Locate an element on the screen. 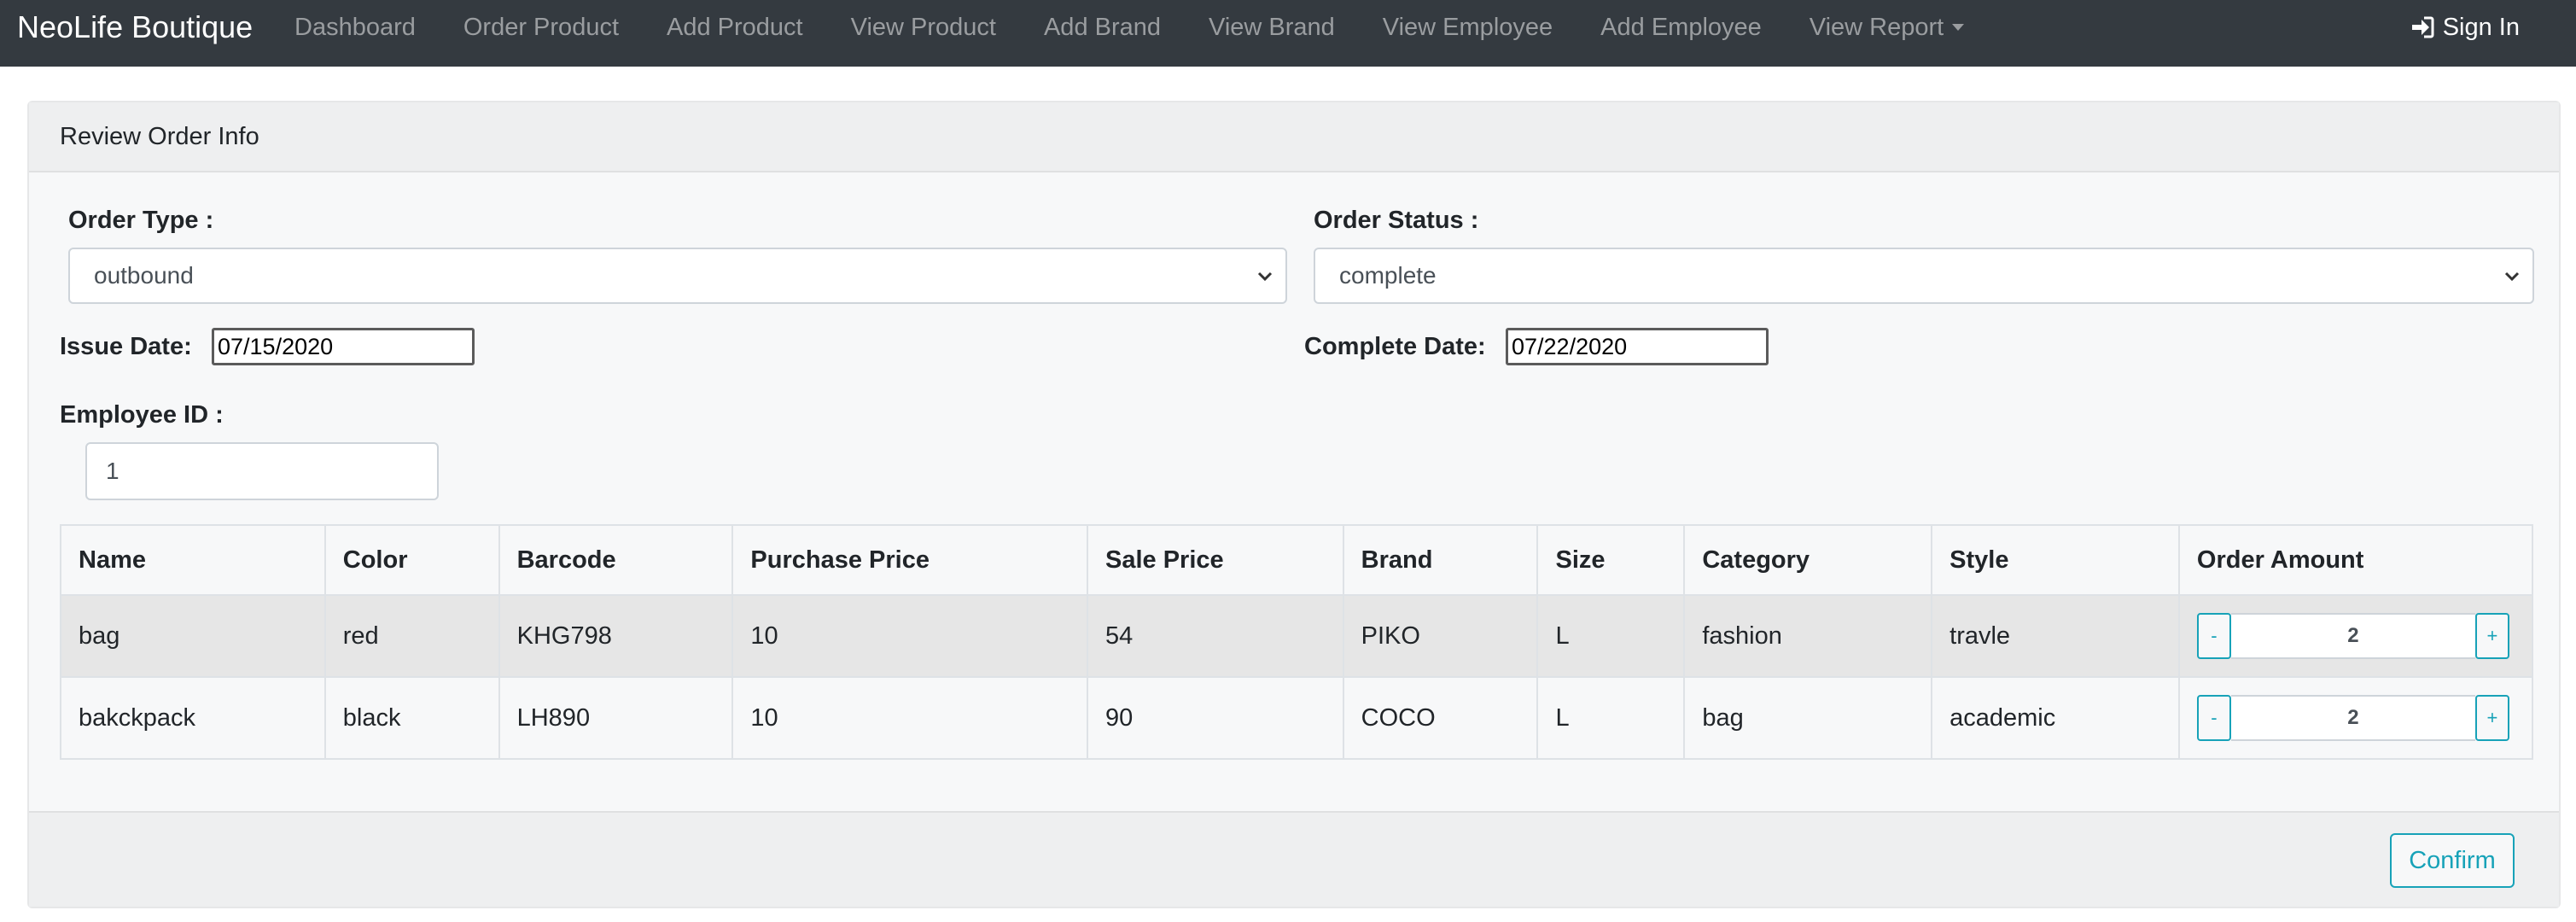 Image resolution: width=2576 pixels, height=922 pixels. nav-add-brand: Add Brand is located at coordinates (1102, 28).